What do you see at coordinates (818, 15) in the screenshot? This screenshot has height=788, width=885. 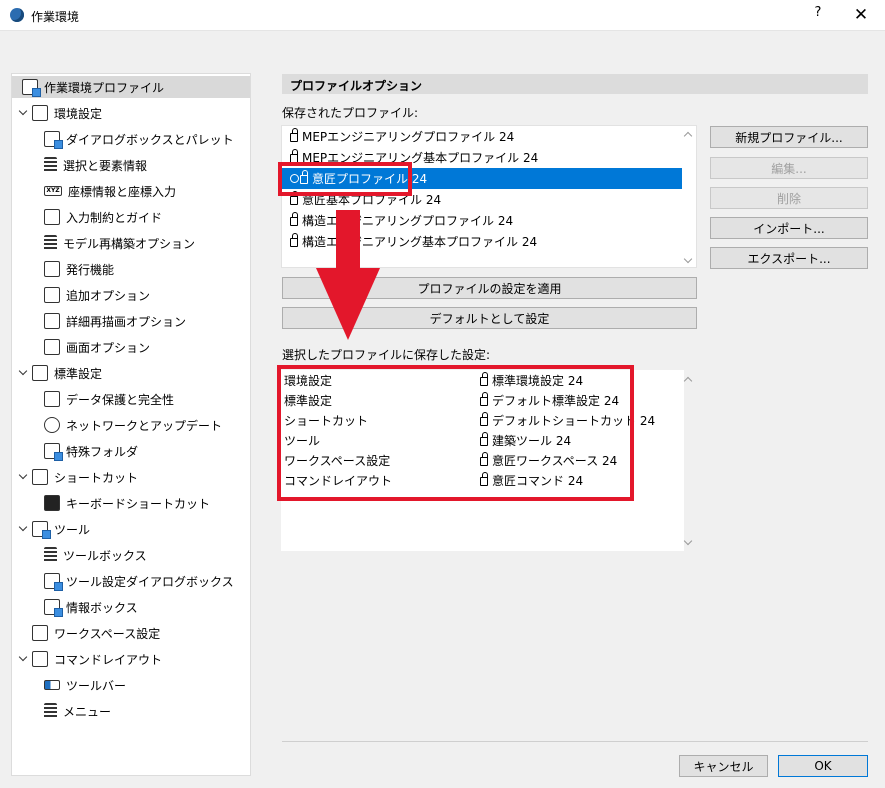 I see `help-button: ?` at bounding box center [818, 15].